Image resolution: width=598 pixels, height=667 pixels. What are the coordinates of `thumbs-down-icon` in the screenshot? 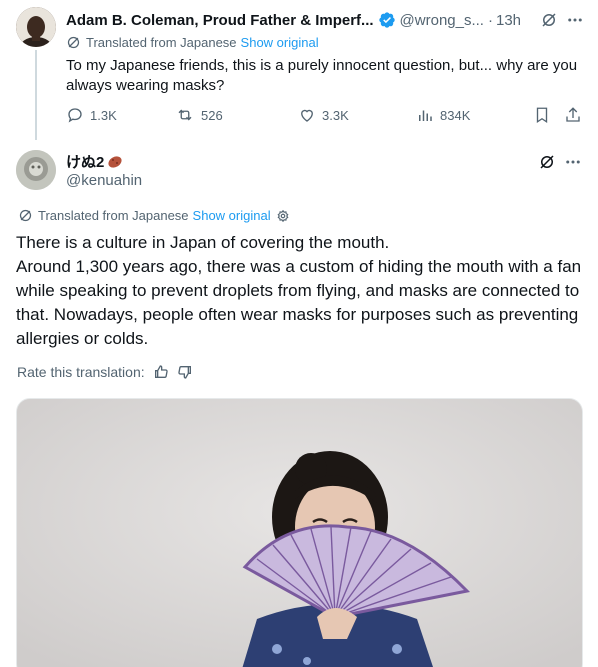 It's located at (185, 372).